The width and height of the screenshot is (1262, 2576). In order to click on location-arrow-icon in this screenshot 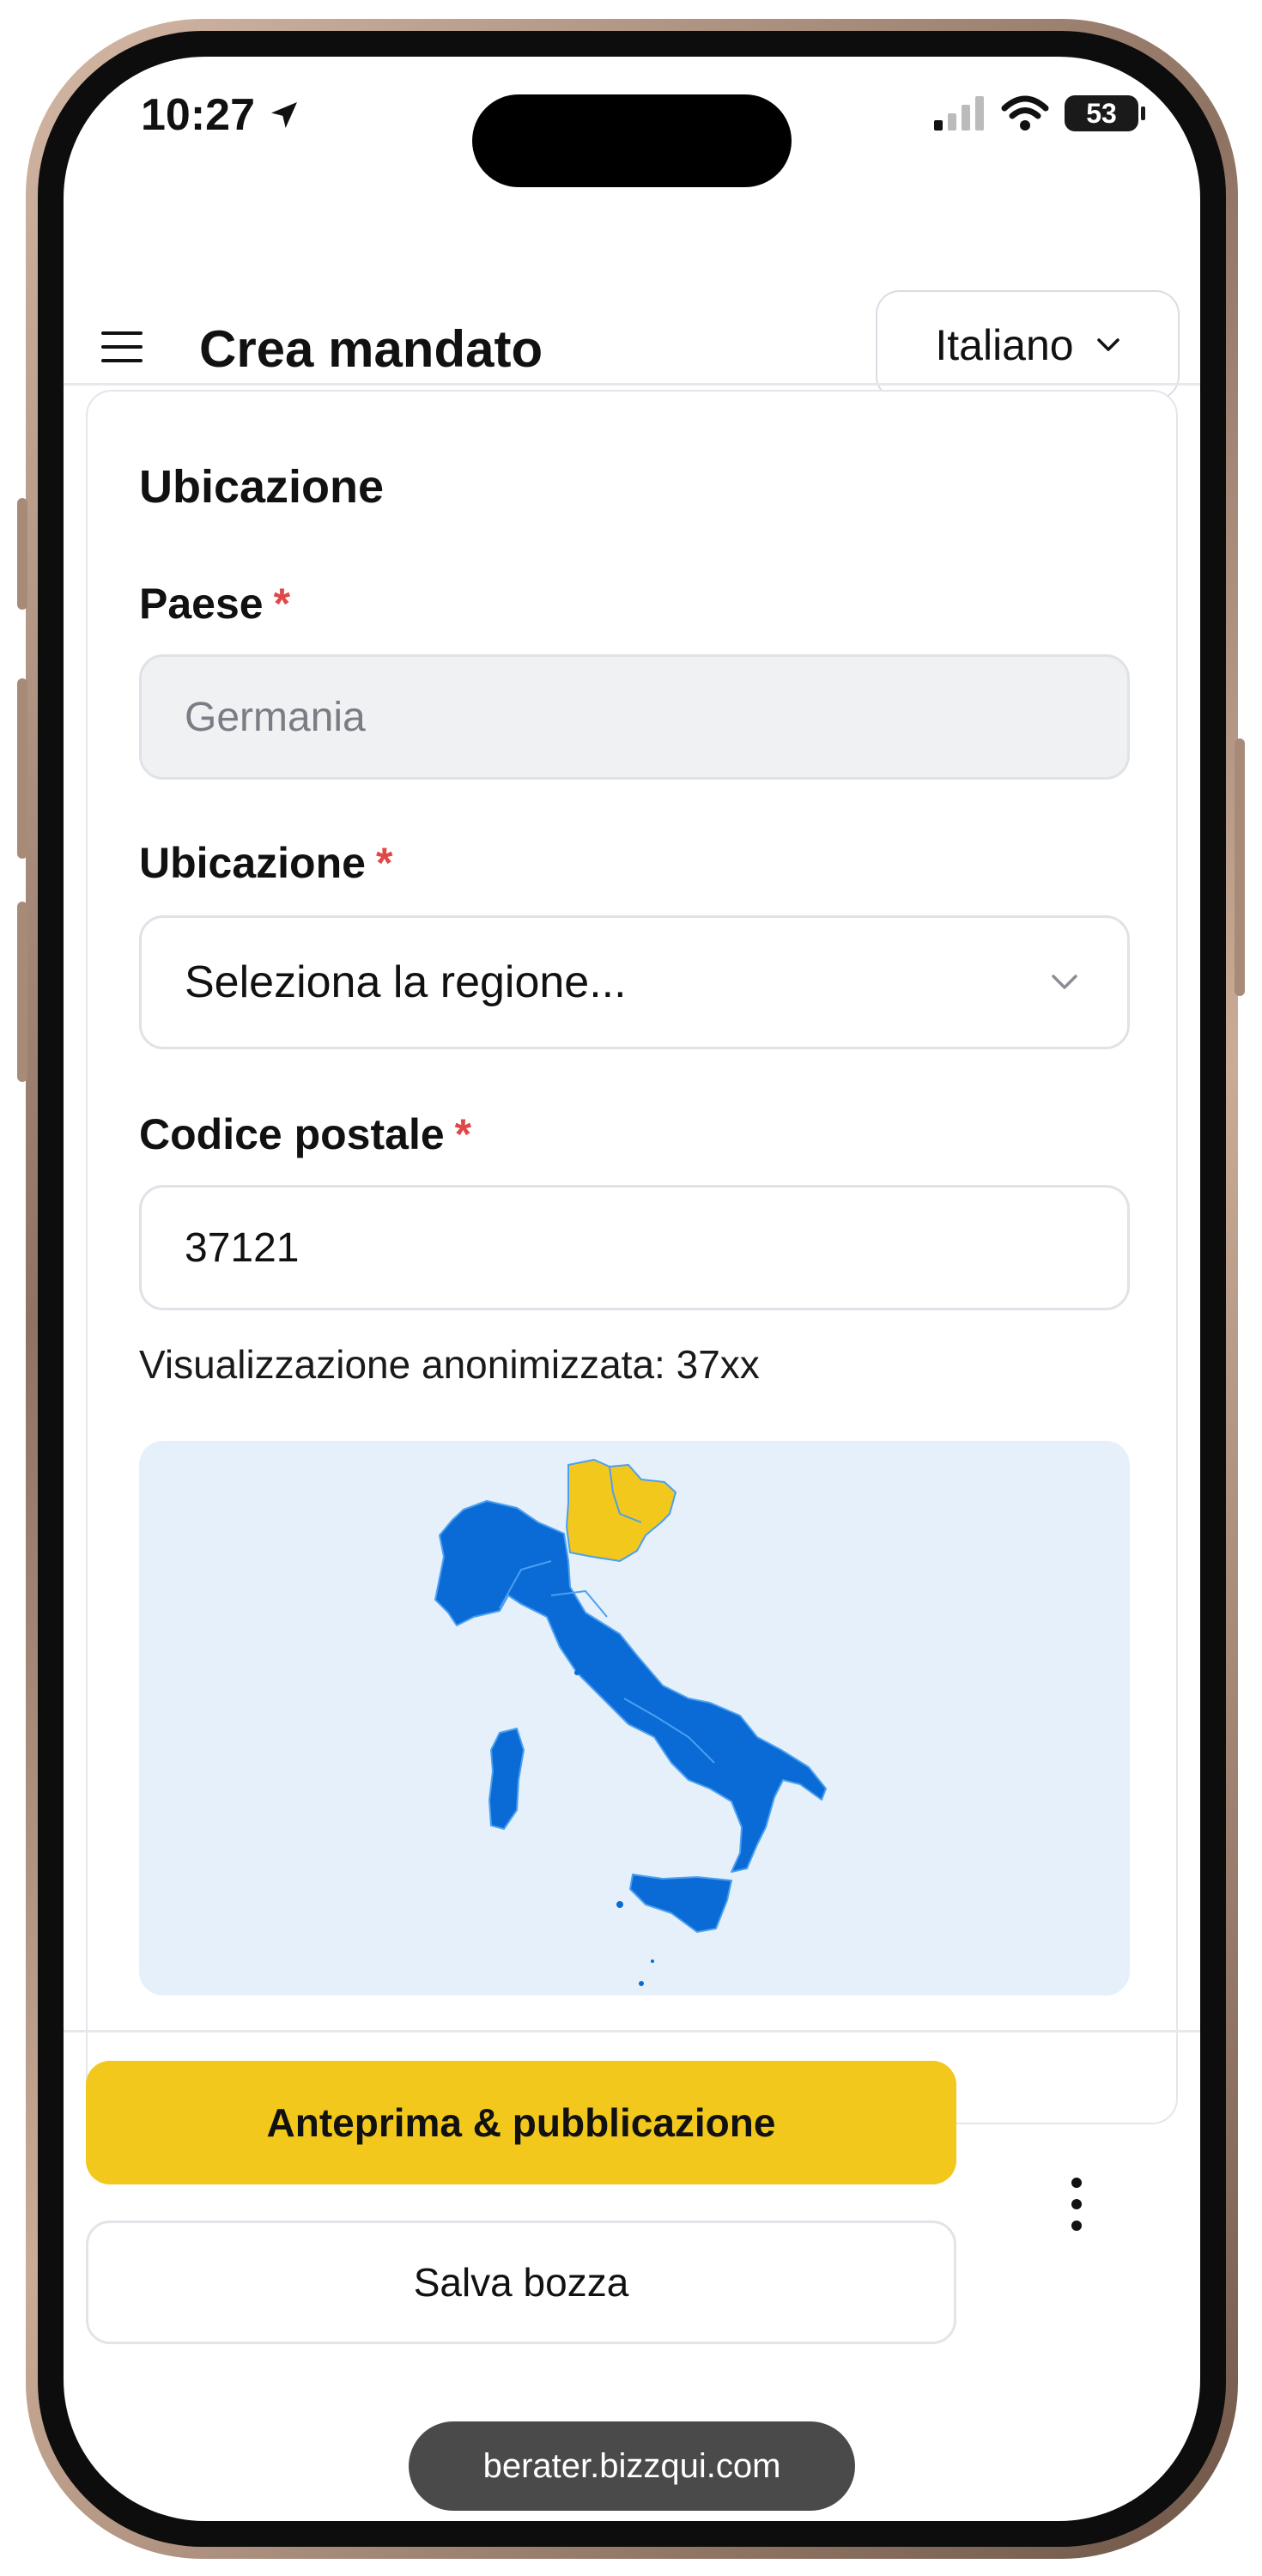, I will do `click(284, 115)`.